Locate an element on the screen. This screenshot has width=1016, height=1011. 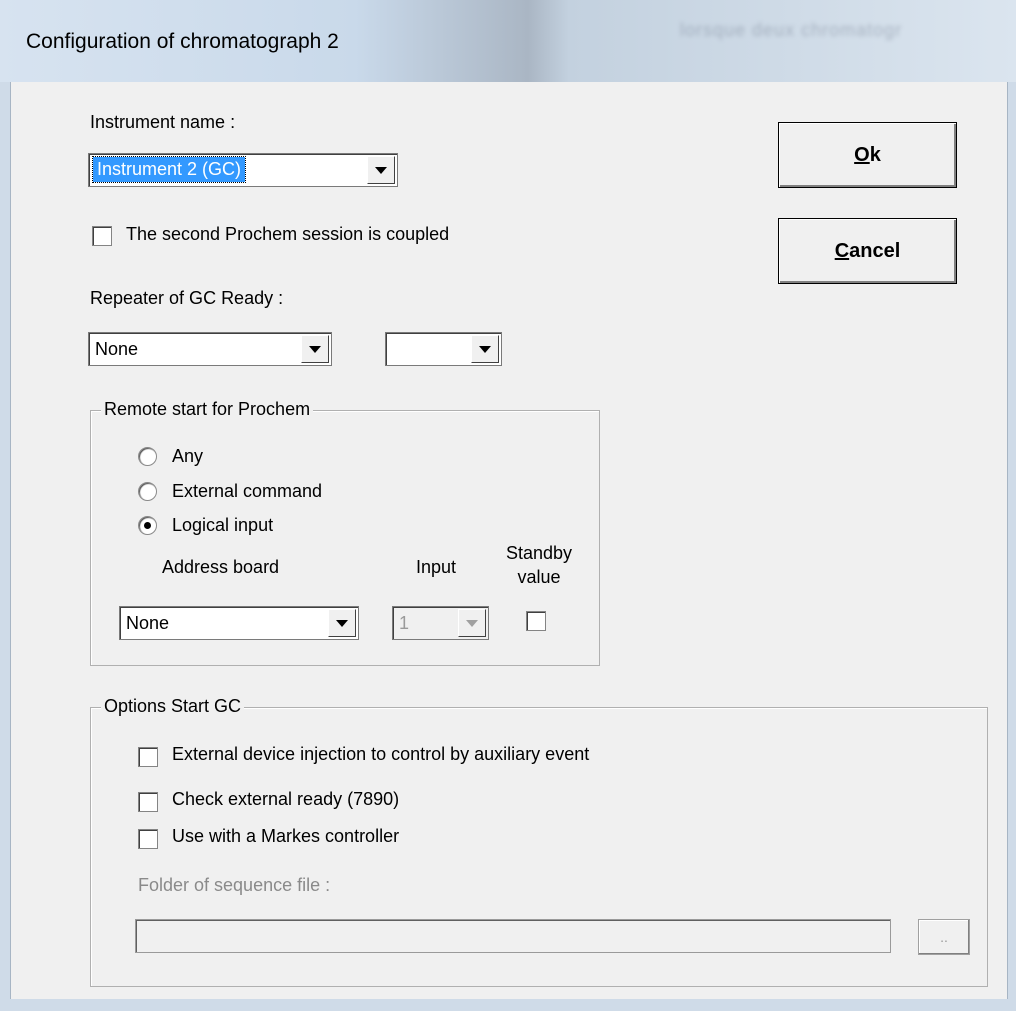
repeater-label: Repeater of GC Ready : is located at coordinates (187, 298).